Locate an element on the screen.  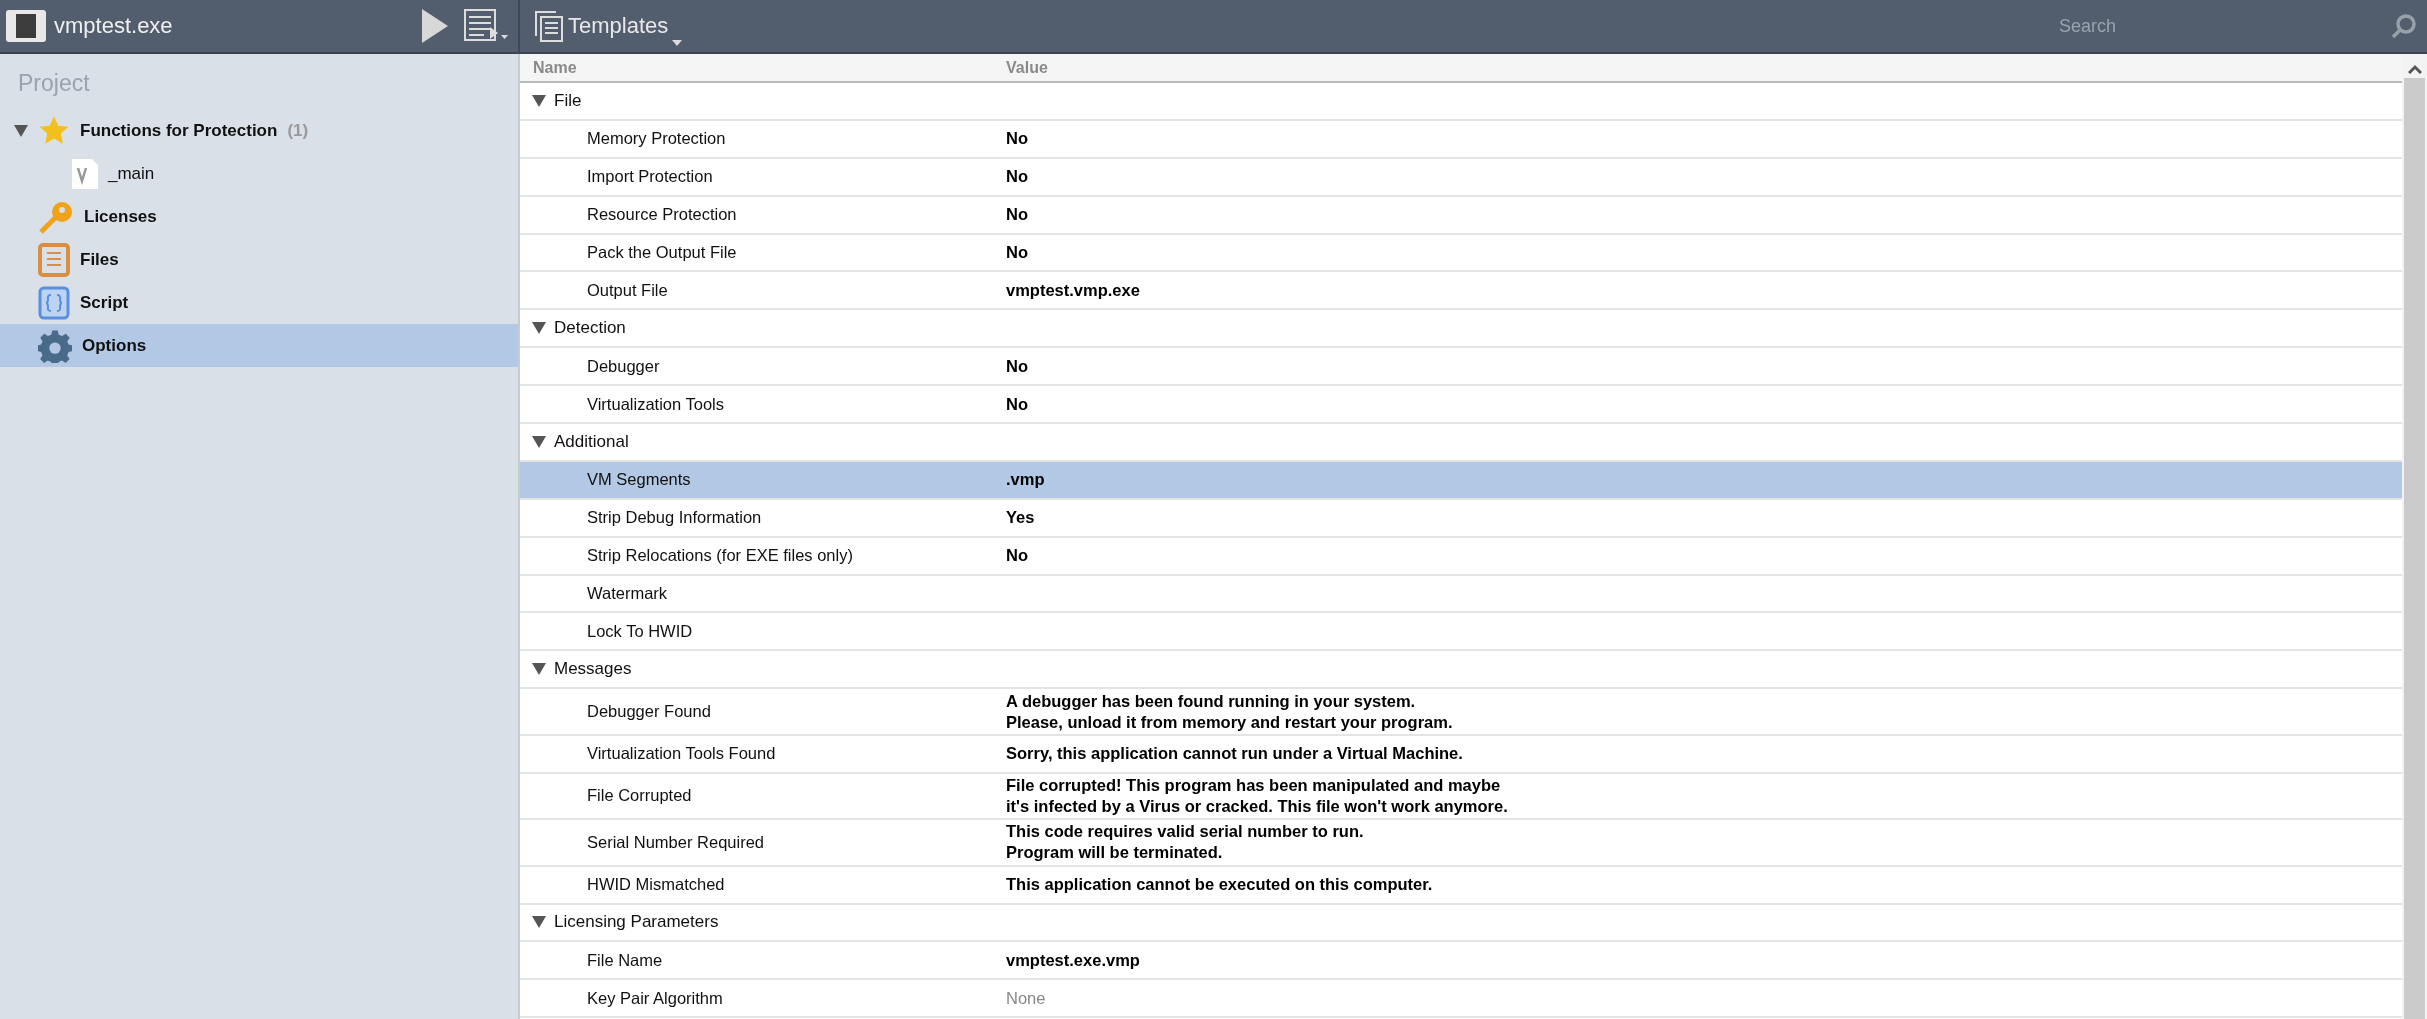
property-value: vmptest.exe.vmp is located at coordinates (1073, 960).